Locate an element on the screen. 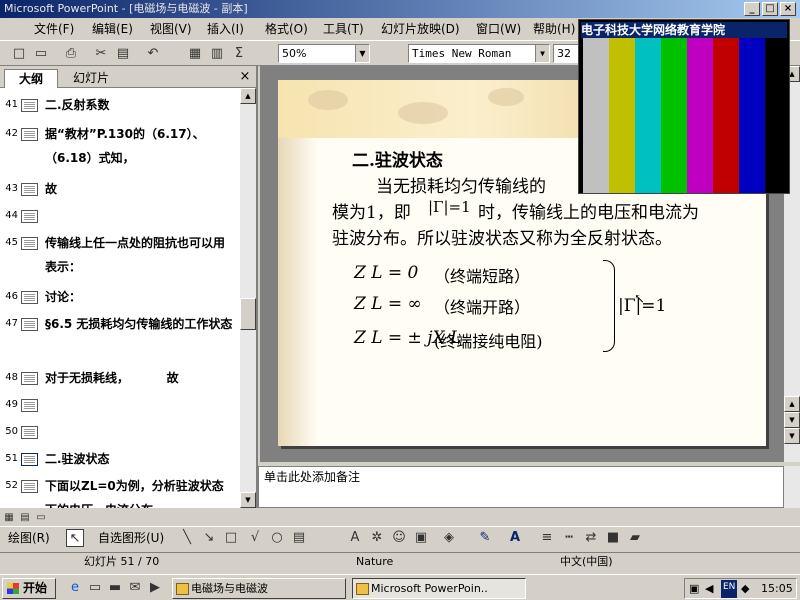 The height and width of the screenshot is (600, 800). sum-icon: Σ is located at coordinates (239, 54).